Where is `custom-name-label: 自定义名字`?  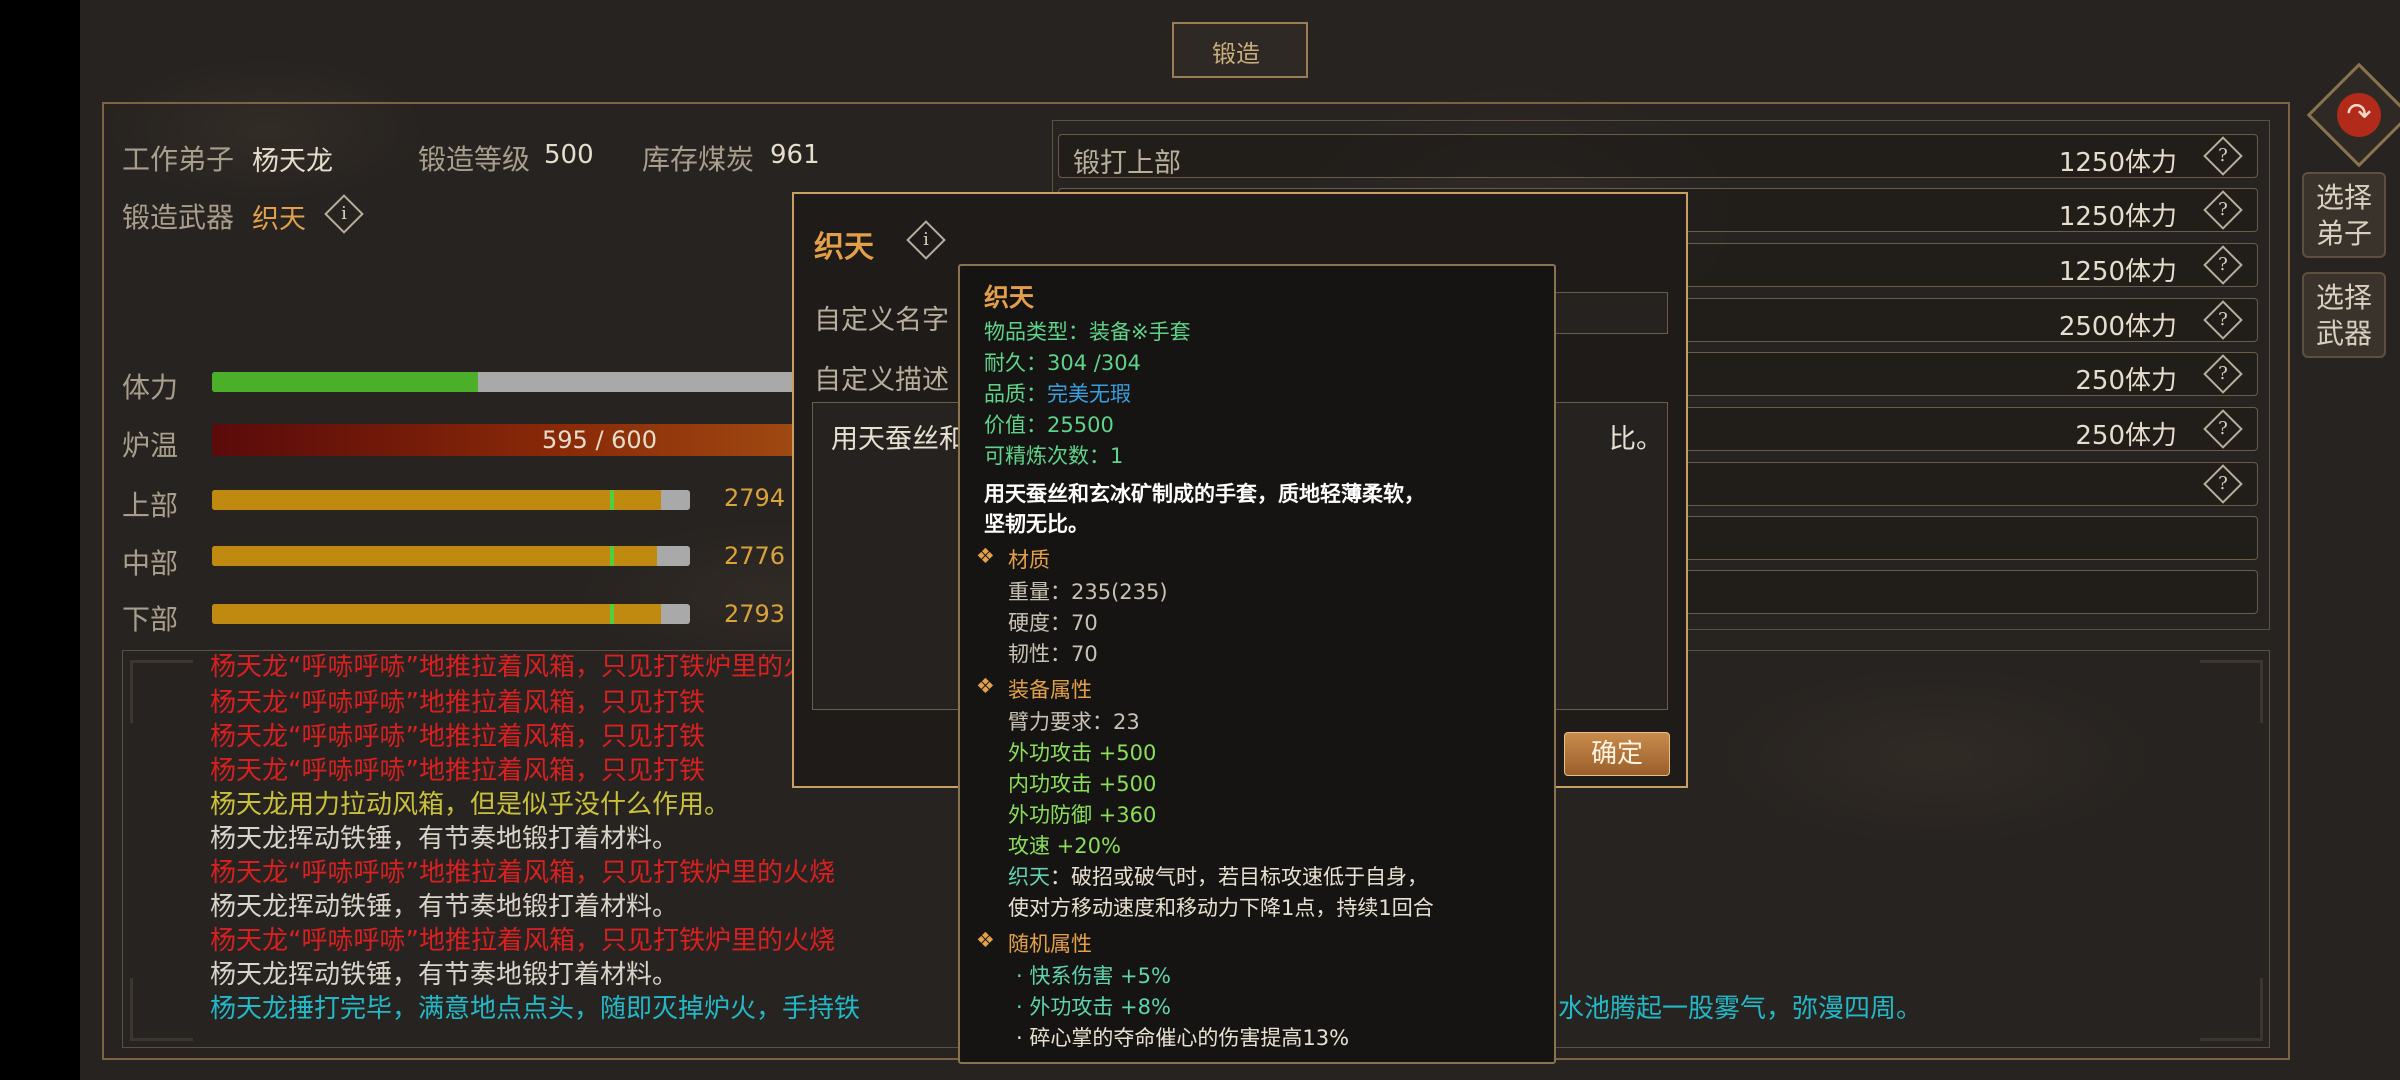
custom-name-label: 自定义名字 is located at coordinates (881, 320).